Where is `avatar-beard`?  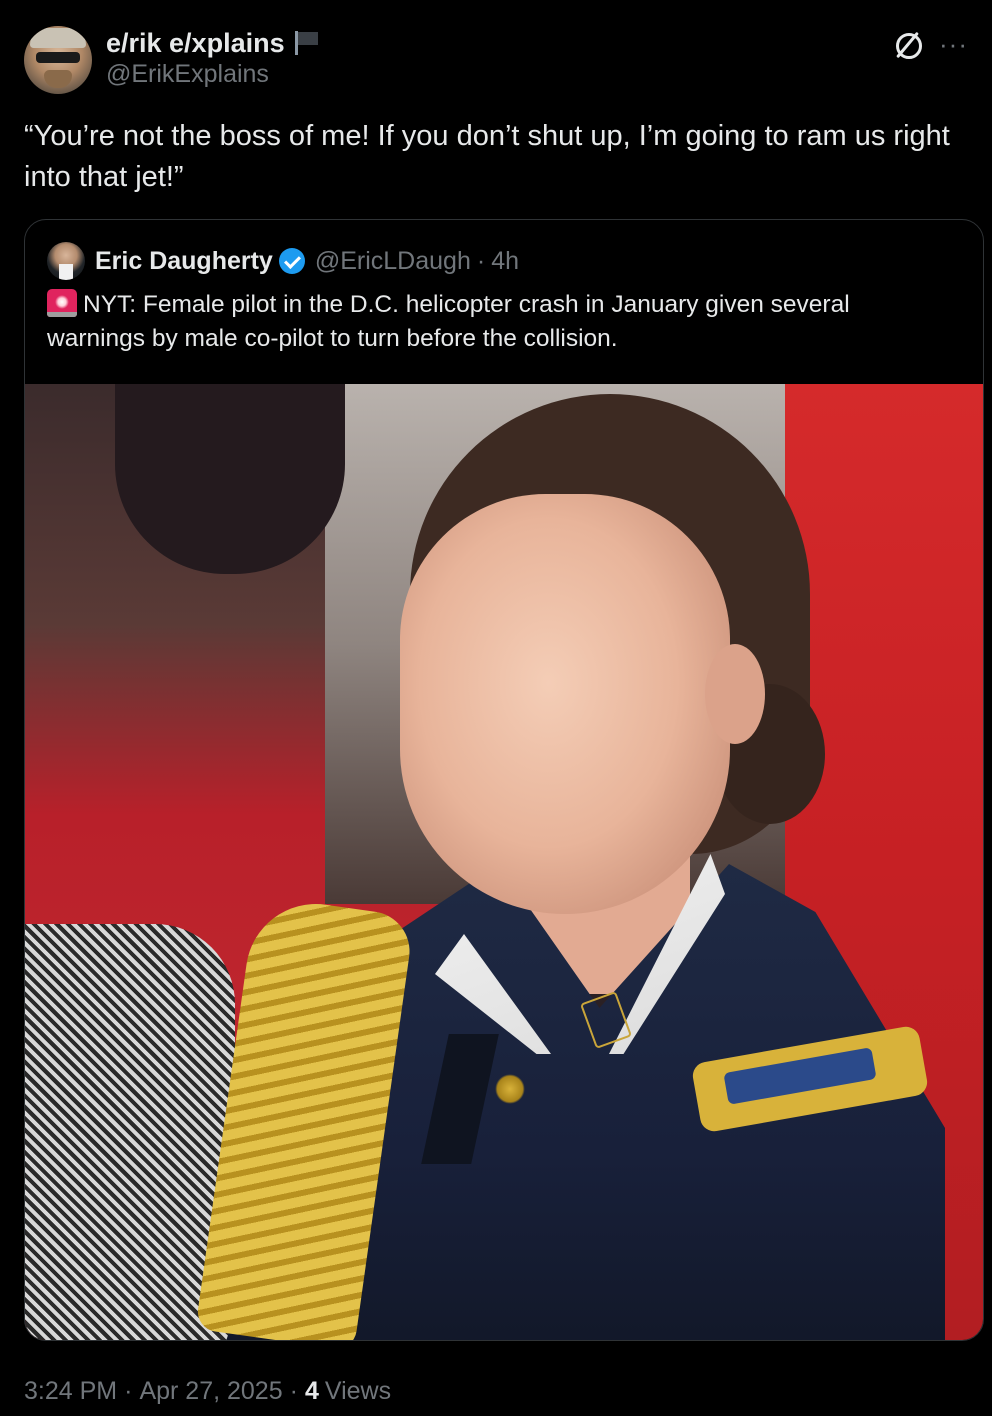
avatar-beard is located at coordinates (58, 79).